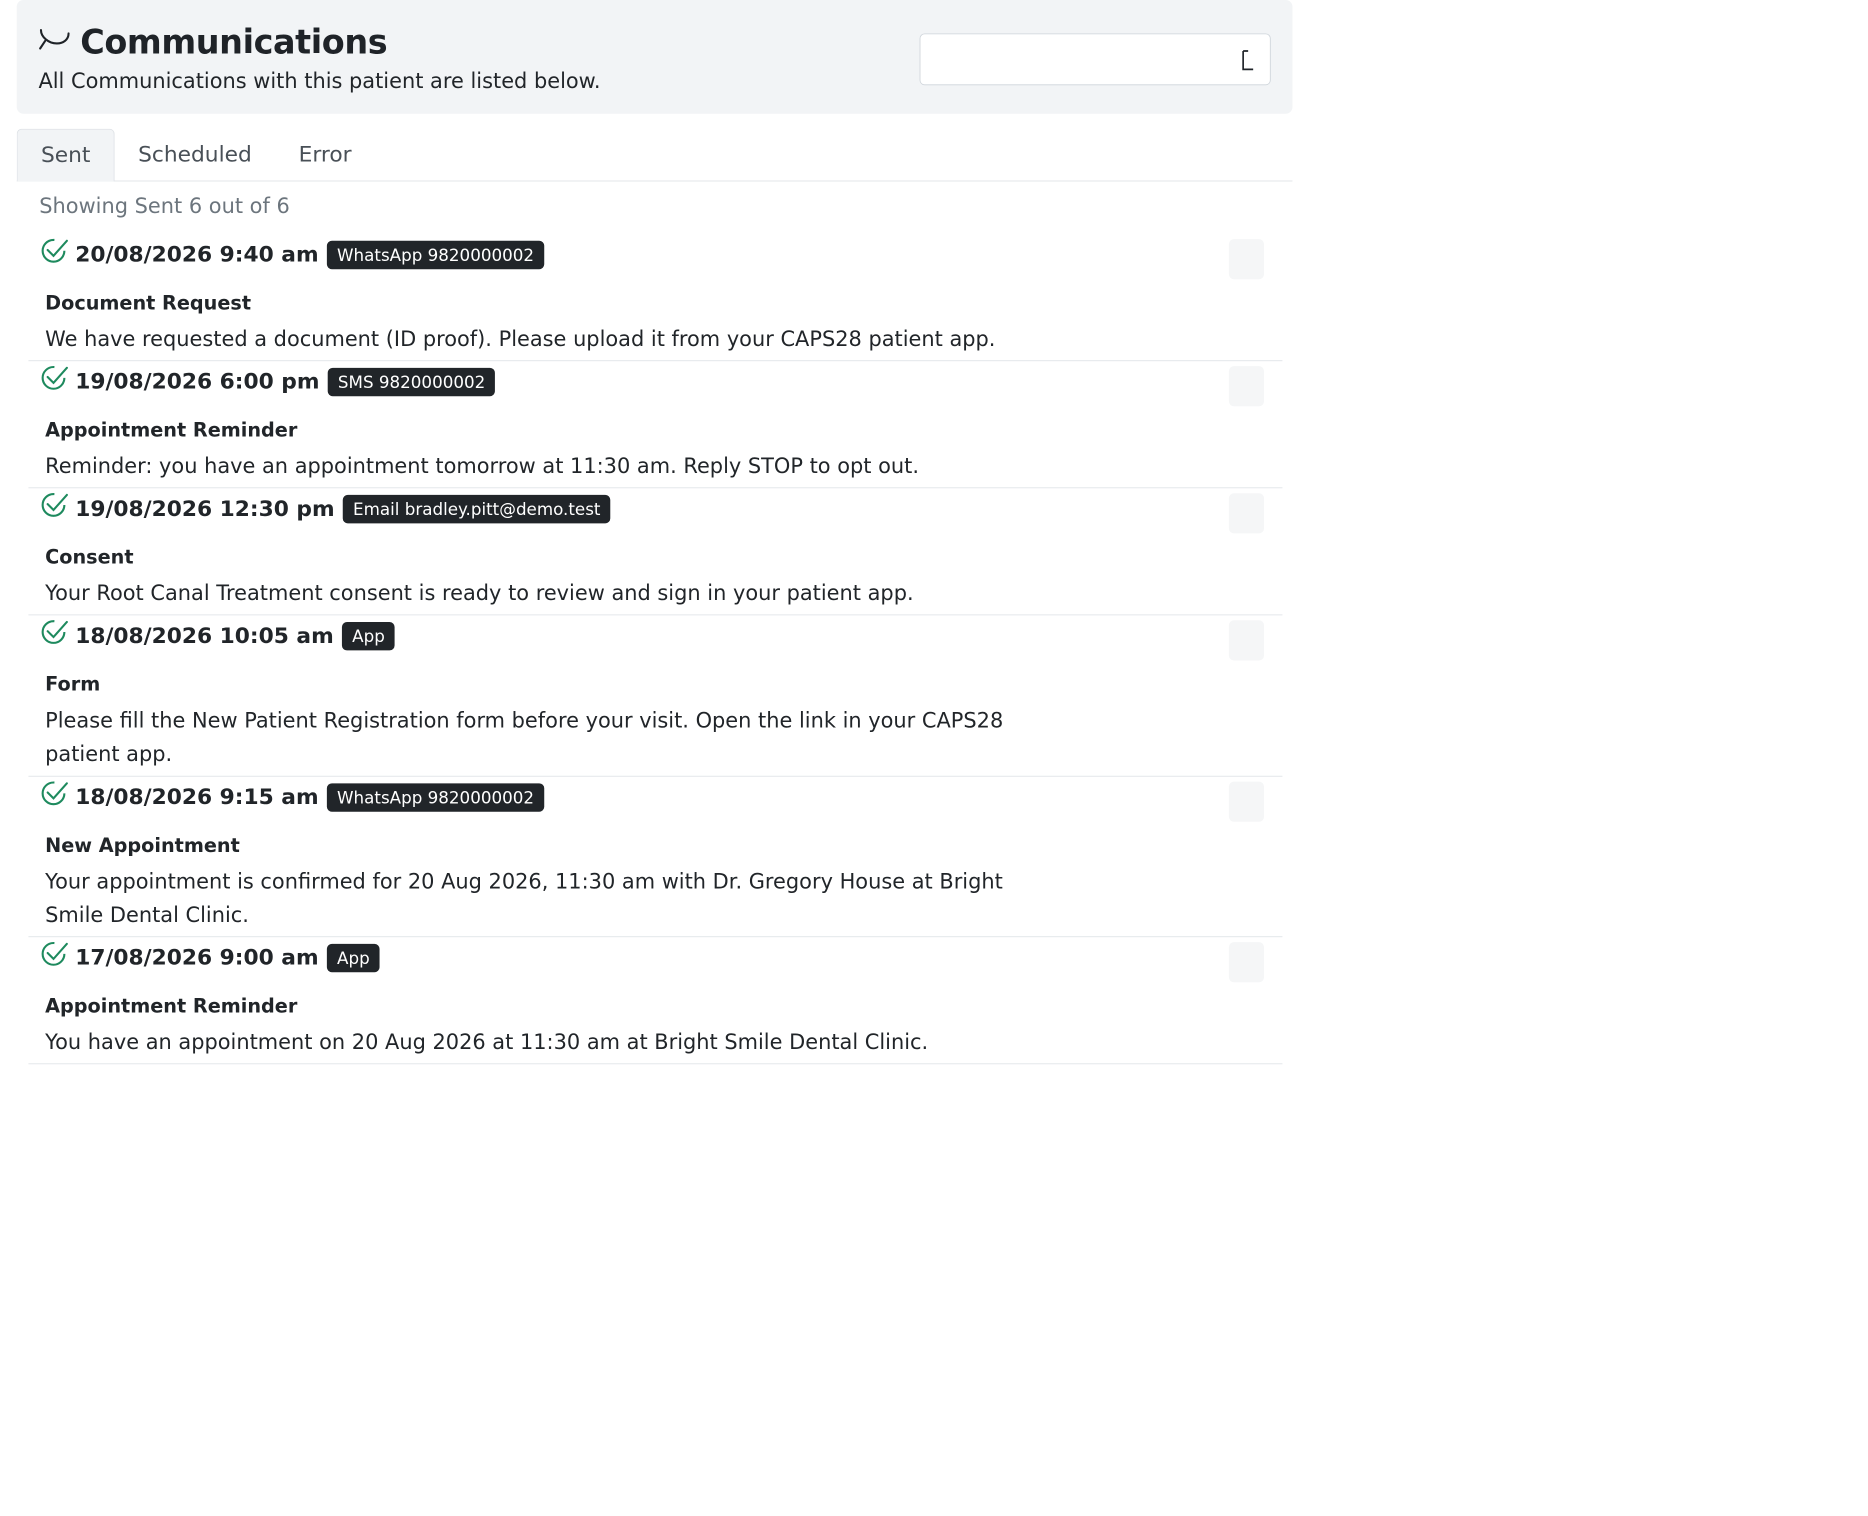  I want to click on channel-badge: Email bradley.pitt@demo.test, so click(477, 509).